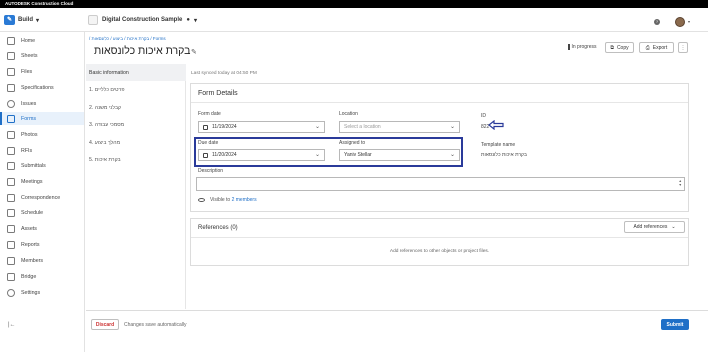 The height and width of the screenshot is (352, 708). What do you see at coordinates (136, 142) in the screenshot?
I see `section-4: 4. מהלך ביצוע` at bounding box center [136, 142].